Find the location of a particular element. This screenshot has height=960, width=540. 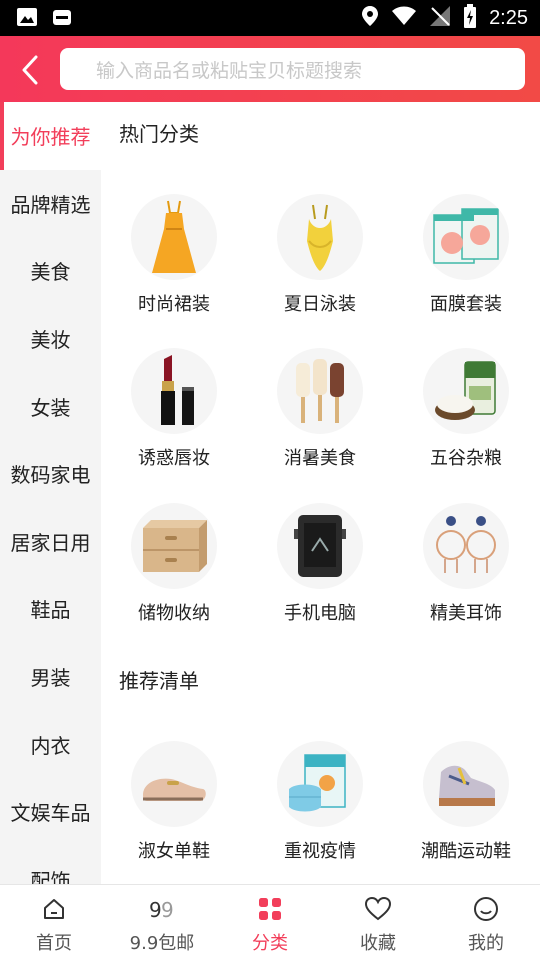

bottom-navigation: 首页 99 9.9包邮 分类 收藏 我的 is located at coordinates (270, 922).